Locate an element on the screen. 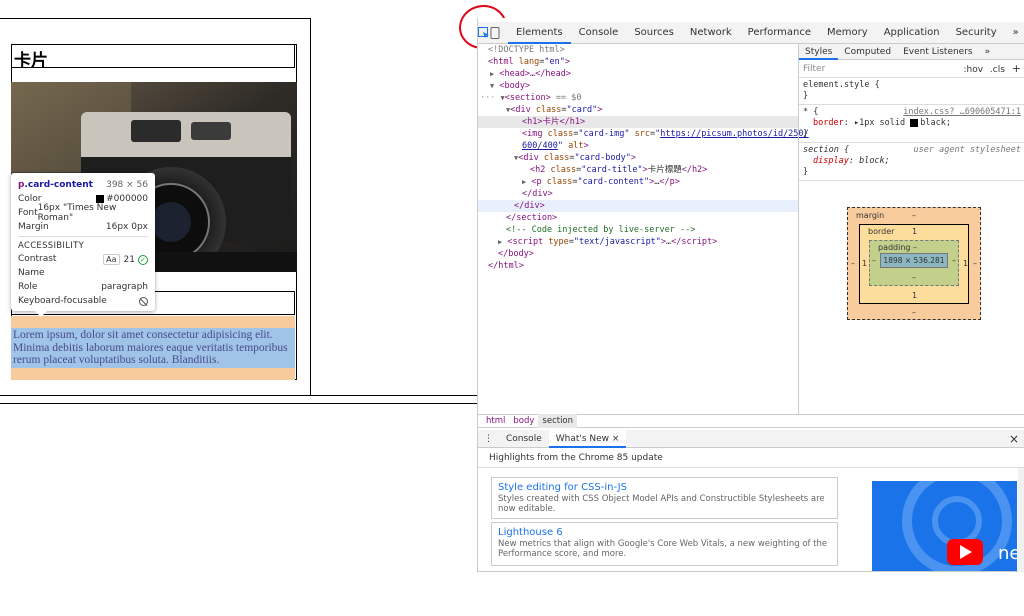 This screenshot has height=616, width=1024. html-close-text: </html> is located at coordinates (506, 266).